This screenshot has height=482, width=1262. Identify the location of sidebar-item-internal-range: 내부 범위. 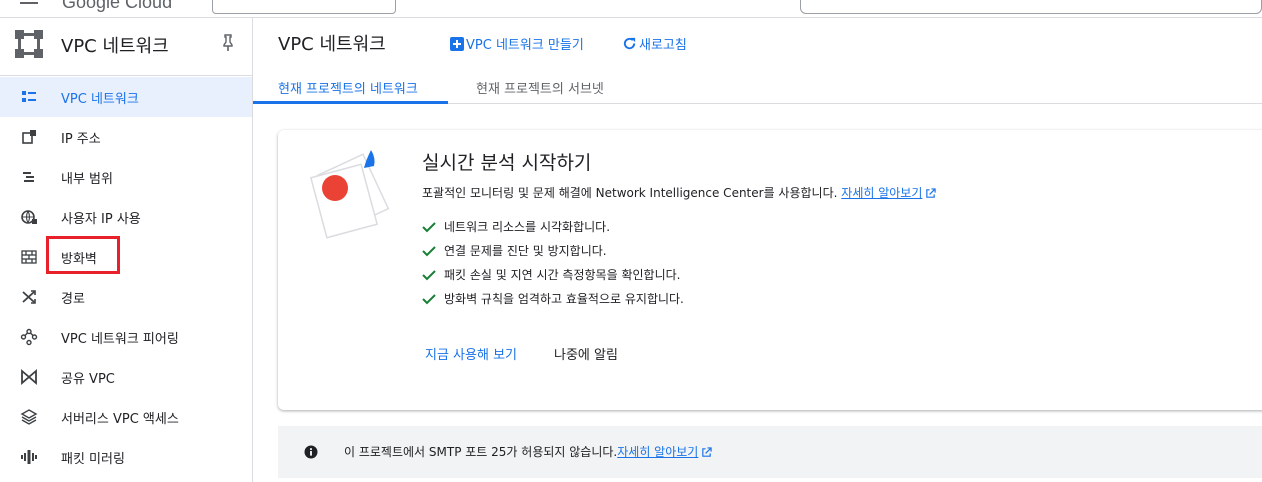
(126, 177).